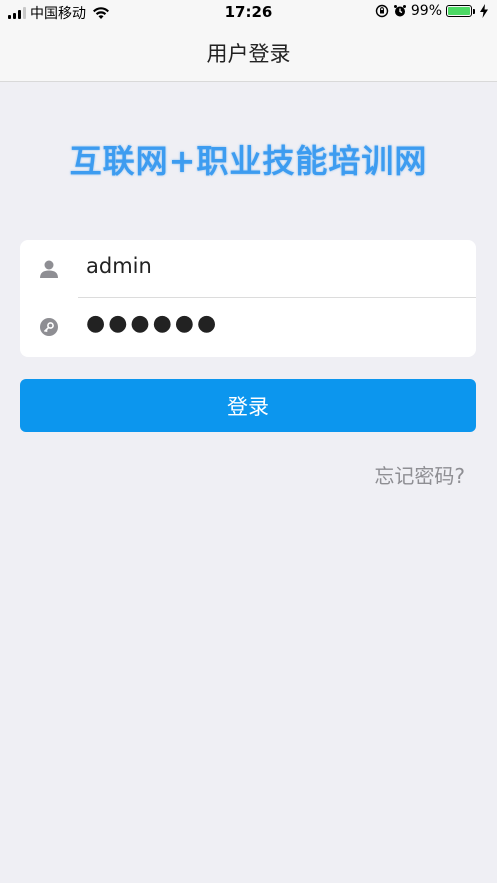 The height and width of the screenshot is (883, 497). Describe the element at coordinates (248, 269) in the screenshot. I see `username-field: admin` at that location.